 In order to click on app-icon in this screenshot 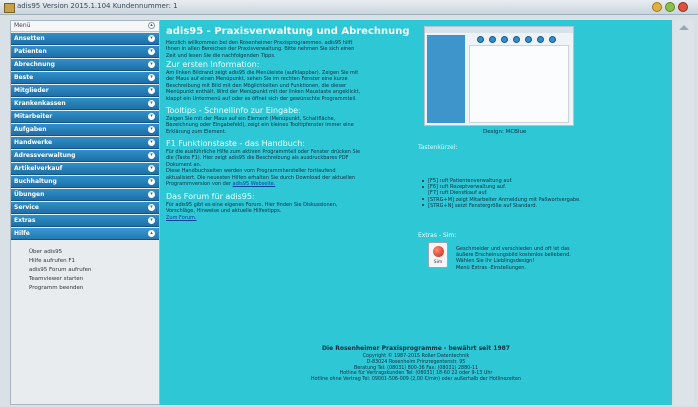, I will do `click(9, 8)`.